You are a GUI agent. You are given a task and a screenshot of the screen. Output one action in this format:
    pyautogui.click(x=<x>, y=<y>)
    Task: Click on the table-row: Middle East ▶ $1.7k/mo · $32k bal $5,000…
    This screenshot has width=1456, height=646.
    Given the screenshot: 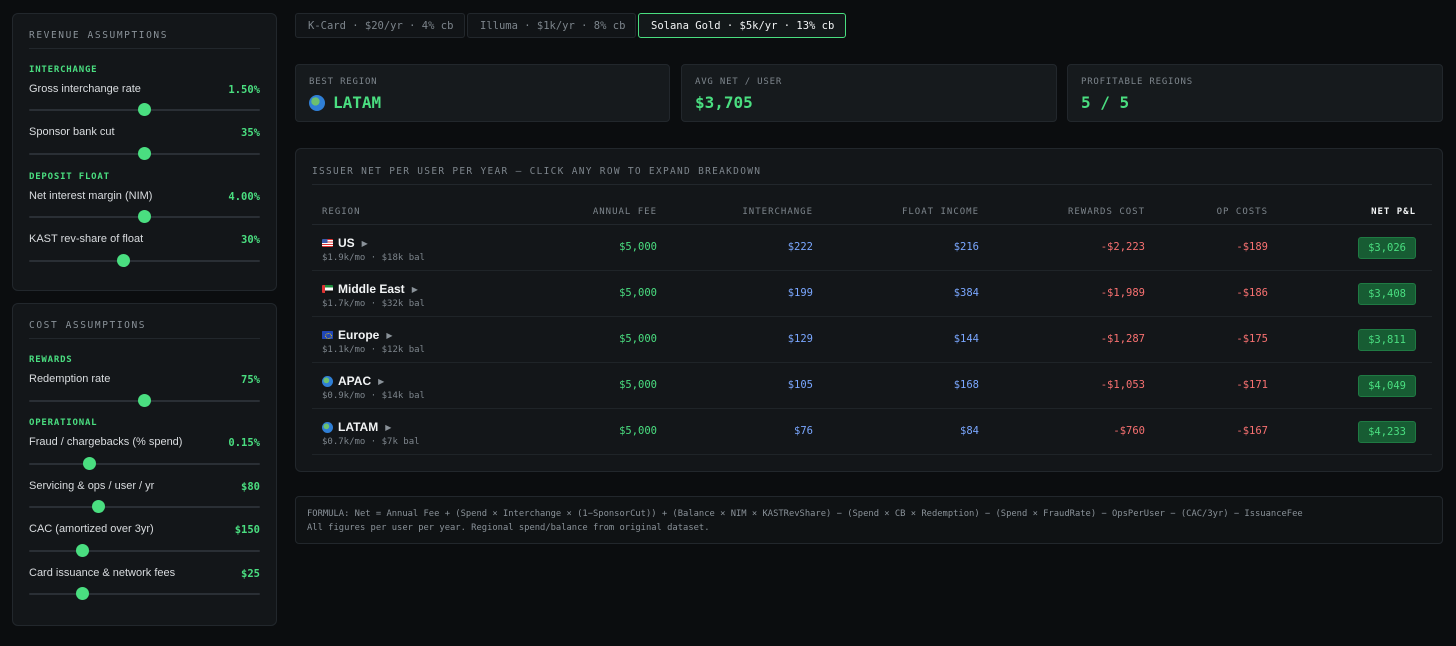 What is the action you would take?
    pyautogui.click(x=872, y=294)
    